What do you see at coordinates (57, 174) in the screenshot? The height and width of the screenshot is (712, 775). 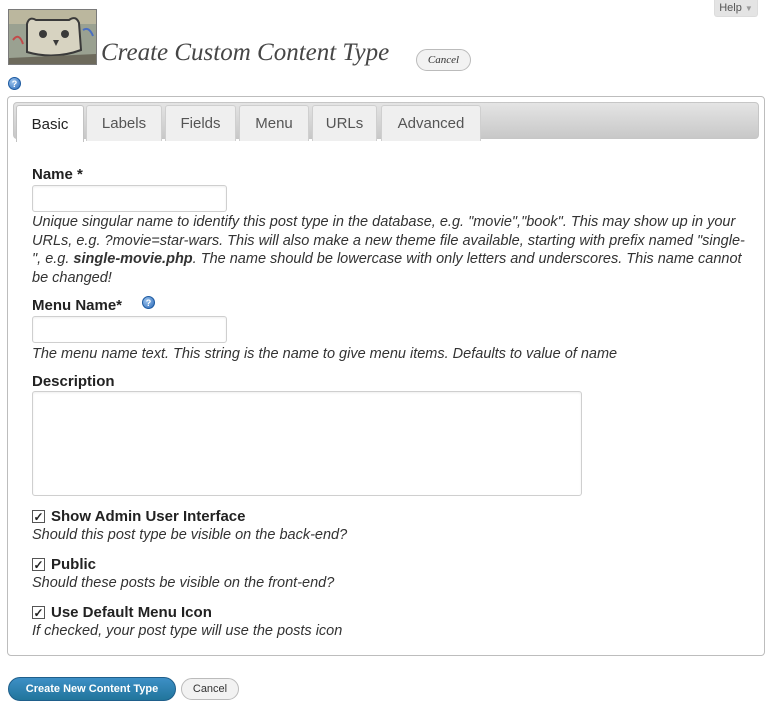 I see `name-label: Name *` at bounding box center [57, 174].